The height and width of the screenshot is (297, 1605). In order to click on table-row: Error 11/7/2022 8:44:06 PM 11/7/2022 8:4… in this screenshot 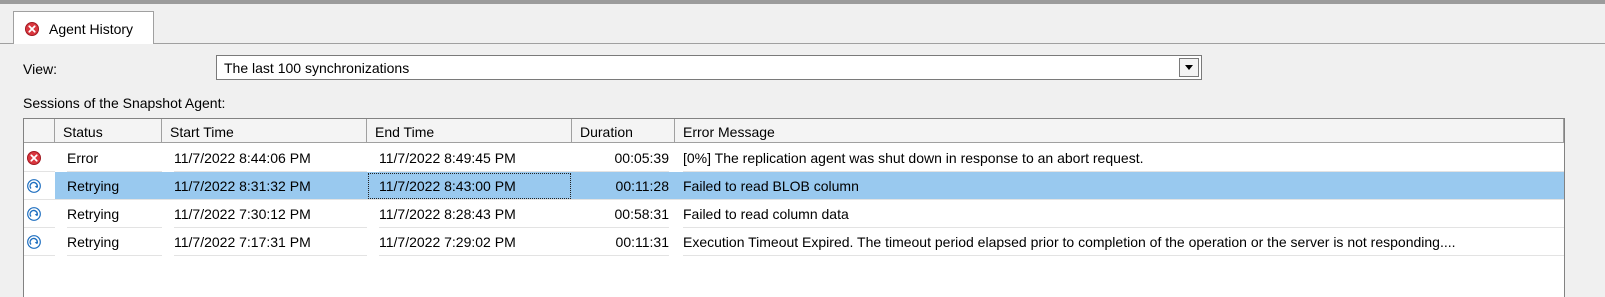, I will do `click(794, 158)`.